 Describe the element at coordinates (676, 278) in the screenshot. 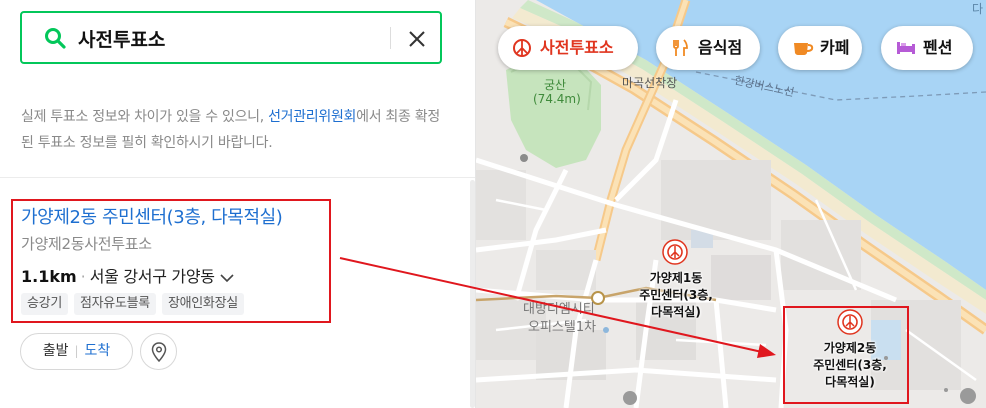

I see `poi-label-line: 가양제1동` at that location.